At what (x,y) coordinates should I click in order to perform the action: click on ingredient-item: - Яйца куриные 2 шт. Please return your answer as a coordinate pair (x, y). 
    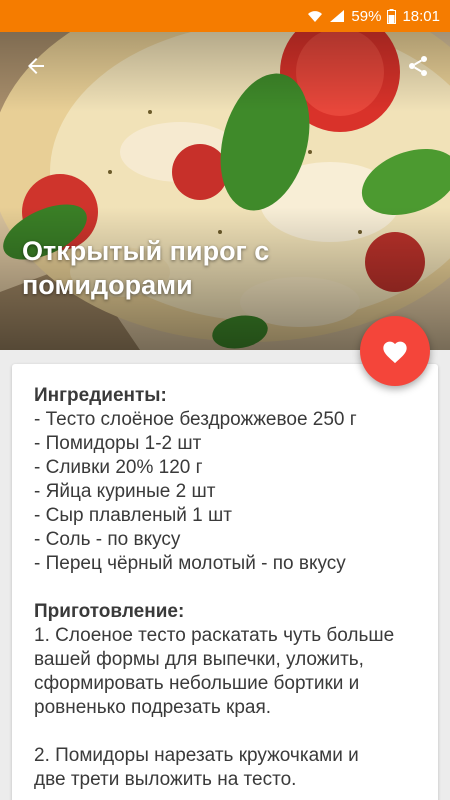
    Looking at the image, I should click on (125, 491).